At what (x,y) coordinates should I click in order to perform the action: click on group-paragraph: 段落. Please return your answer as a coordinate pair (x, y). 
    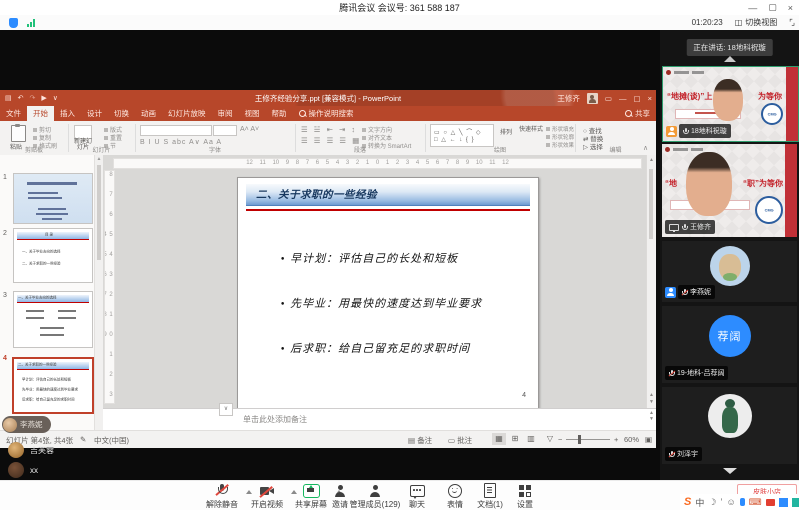
    Looking at the image, I should click on (359, 151).